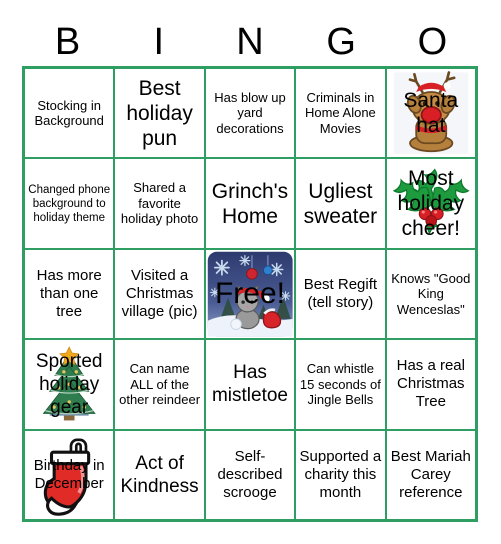 Image resolution: width=501 pixels, height=544 pixels. I want to click on bingo-cell-b4: Sported holiday gear, so click(69, 384).